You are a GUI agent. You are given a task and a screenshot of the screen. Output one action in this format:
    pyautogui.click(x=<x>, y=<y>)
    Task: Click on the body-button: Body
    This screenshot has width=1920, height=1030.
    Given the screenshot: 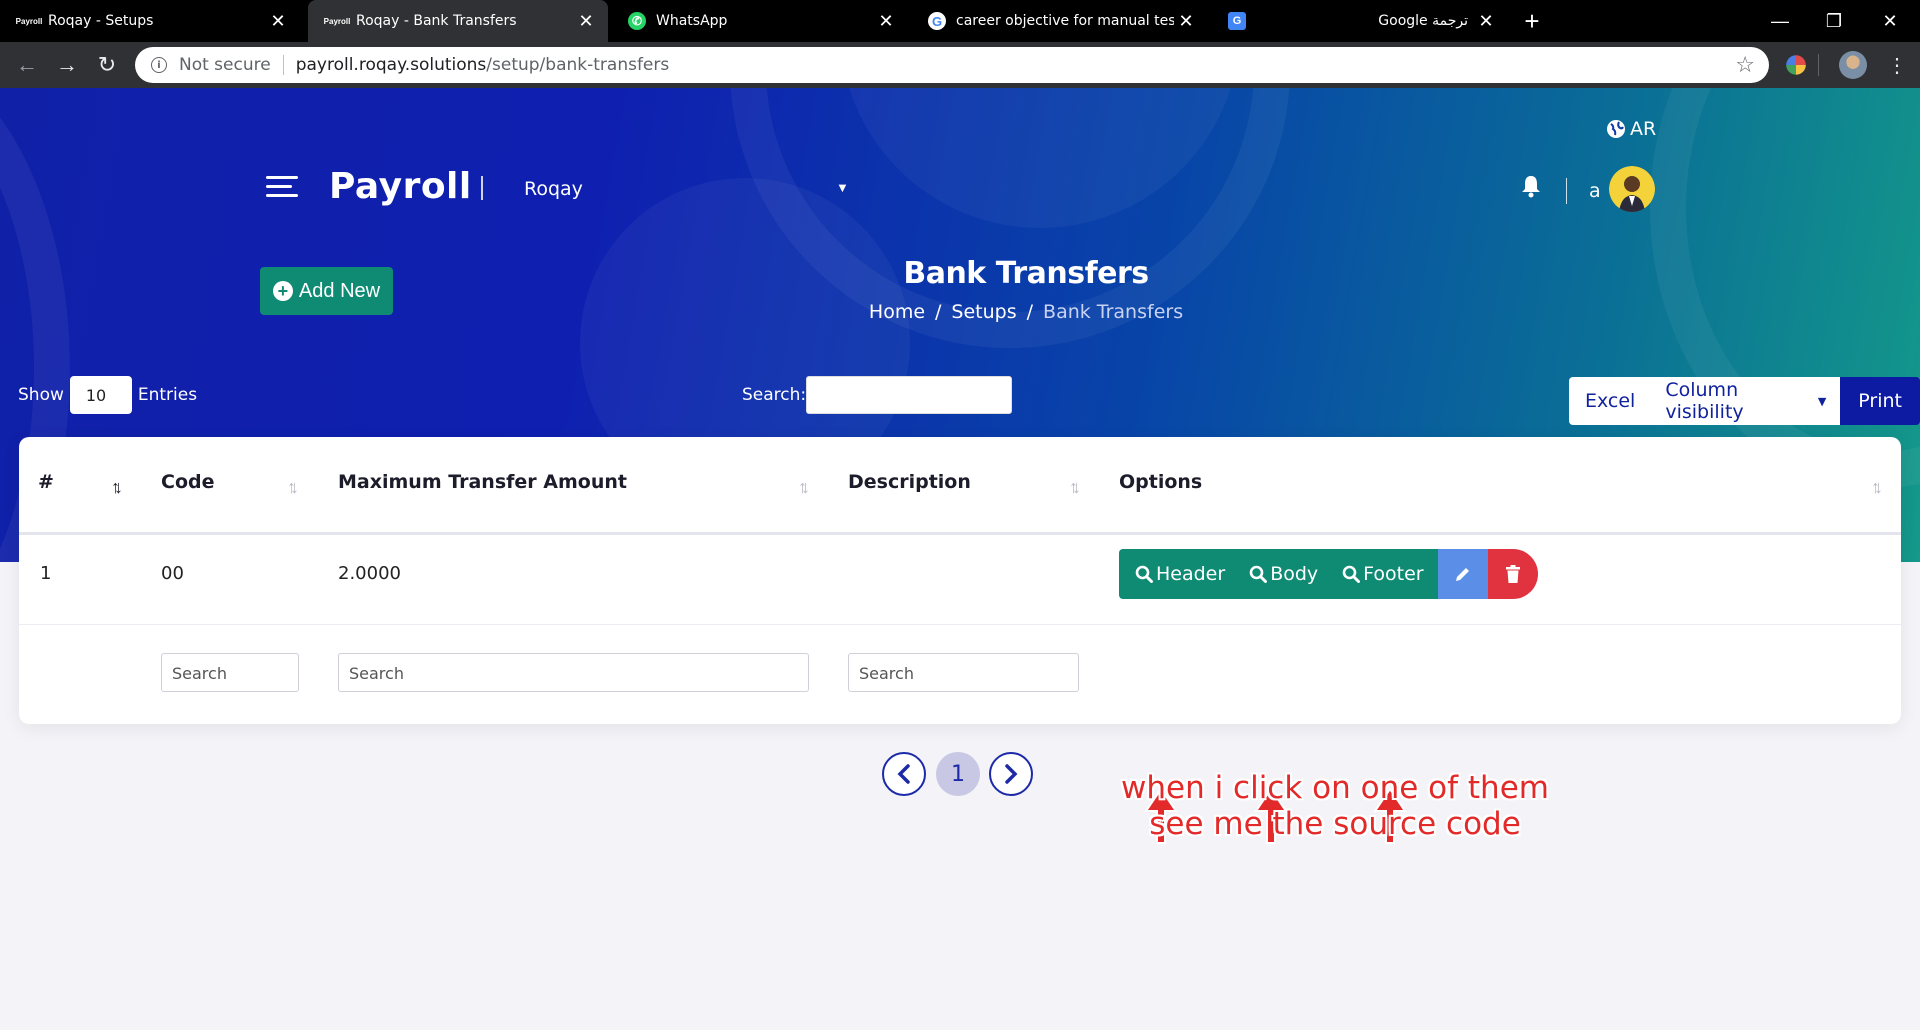 What is the action you would take?
    pyautogui.click(x=1284, y=574)
    